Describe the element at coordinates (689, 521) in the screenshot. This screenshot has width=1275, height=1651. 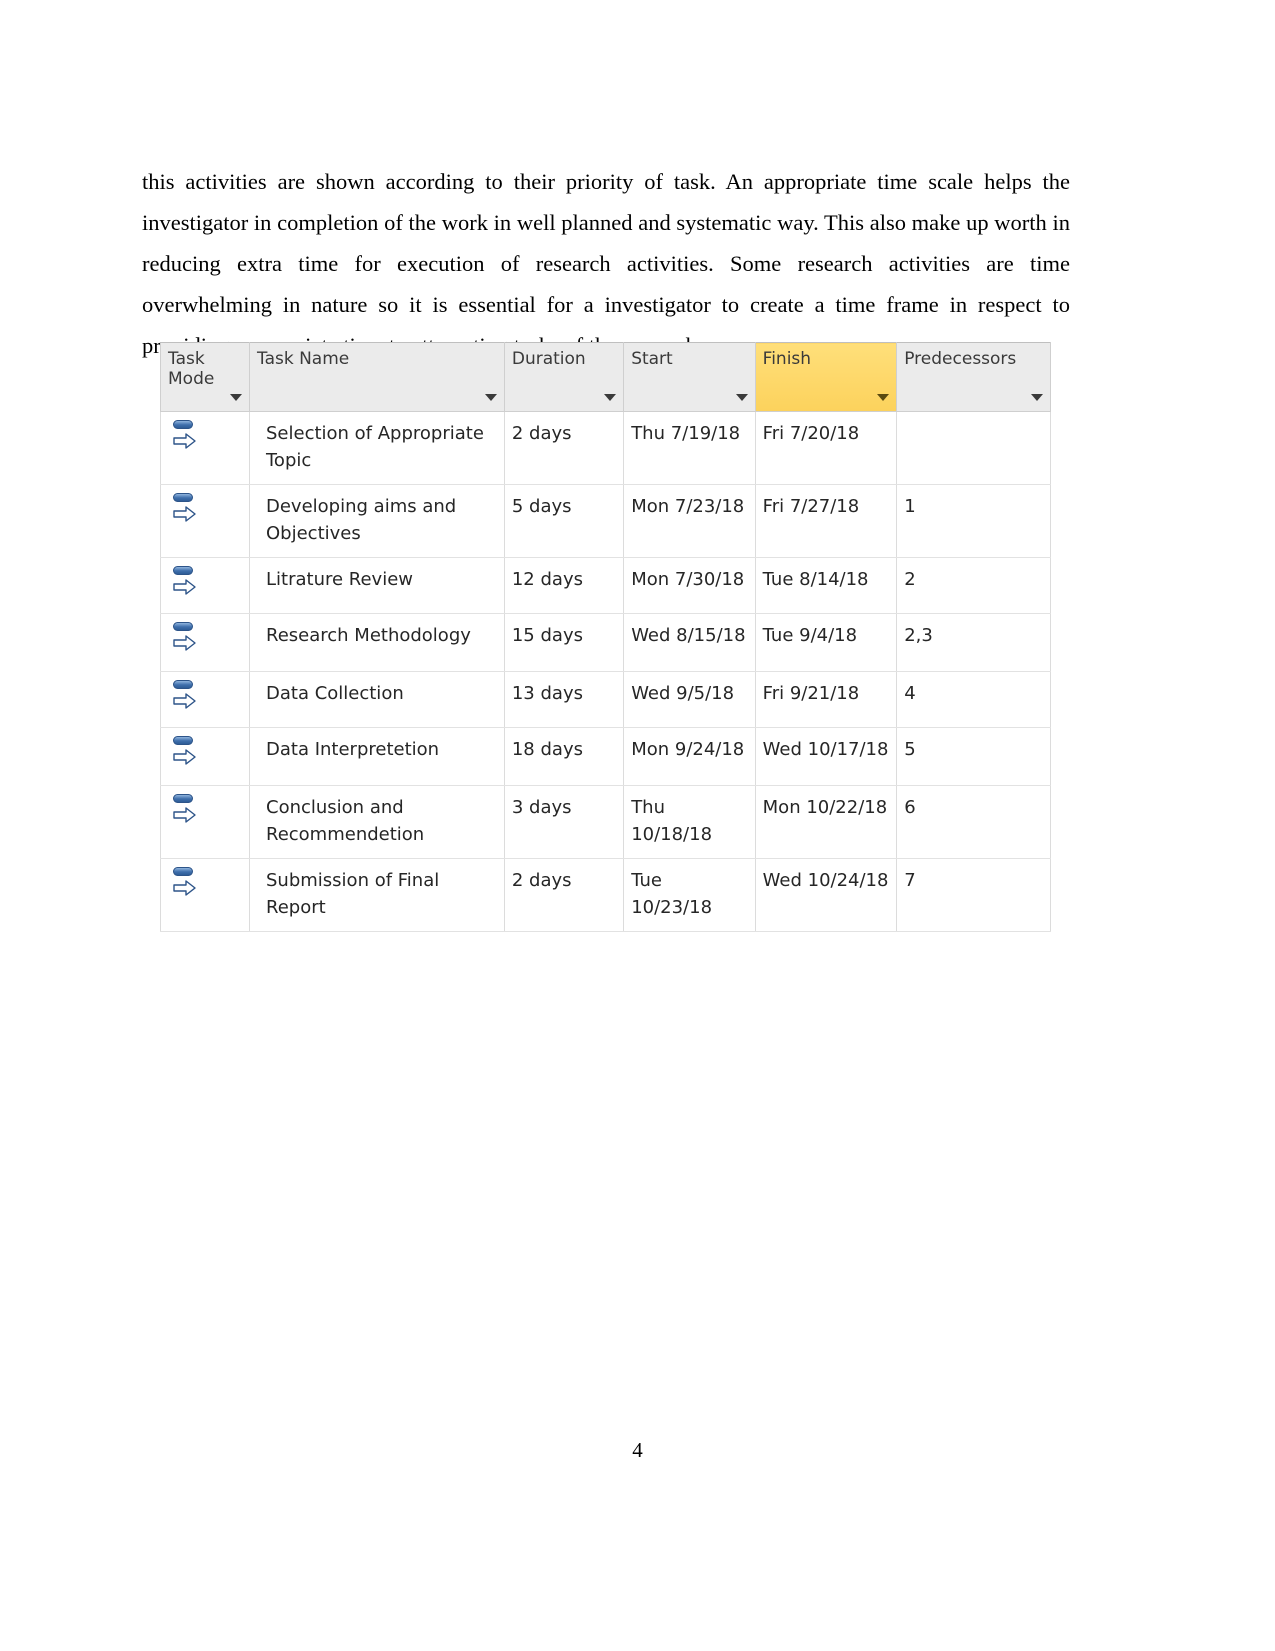
I see `cell-start: Mon 7/23/18` at that location.